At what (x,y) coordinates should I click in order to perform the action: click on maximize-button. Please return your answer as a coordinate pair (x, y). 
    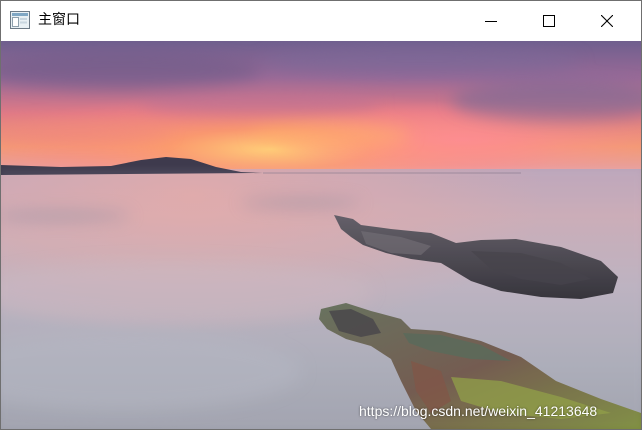
    Looking at the image, I should click on (549, 20).